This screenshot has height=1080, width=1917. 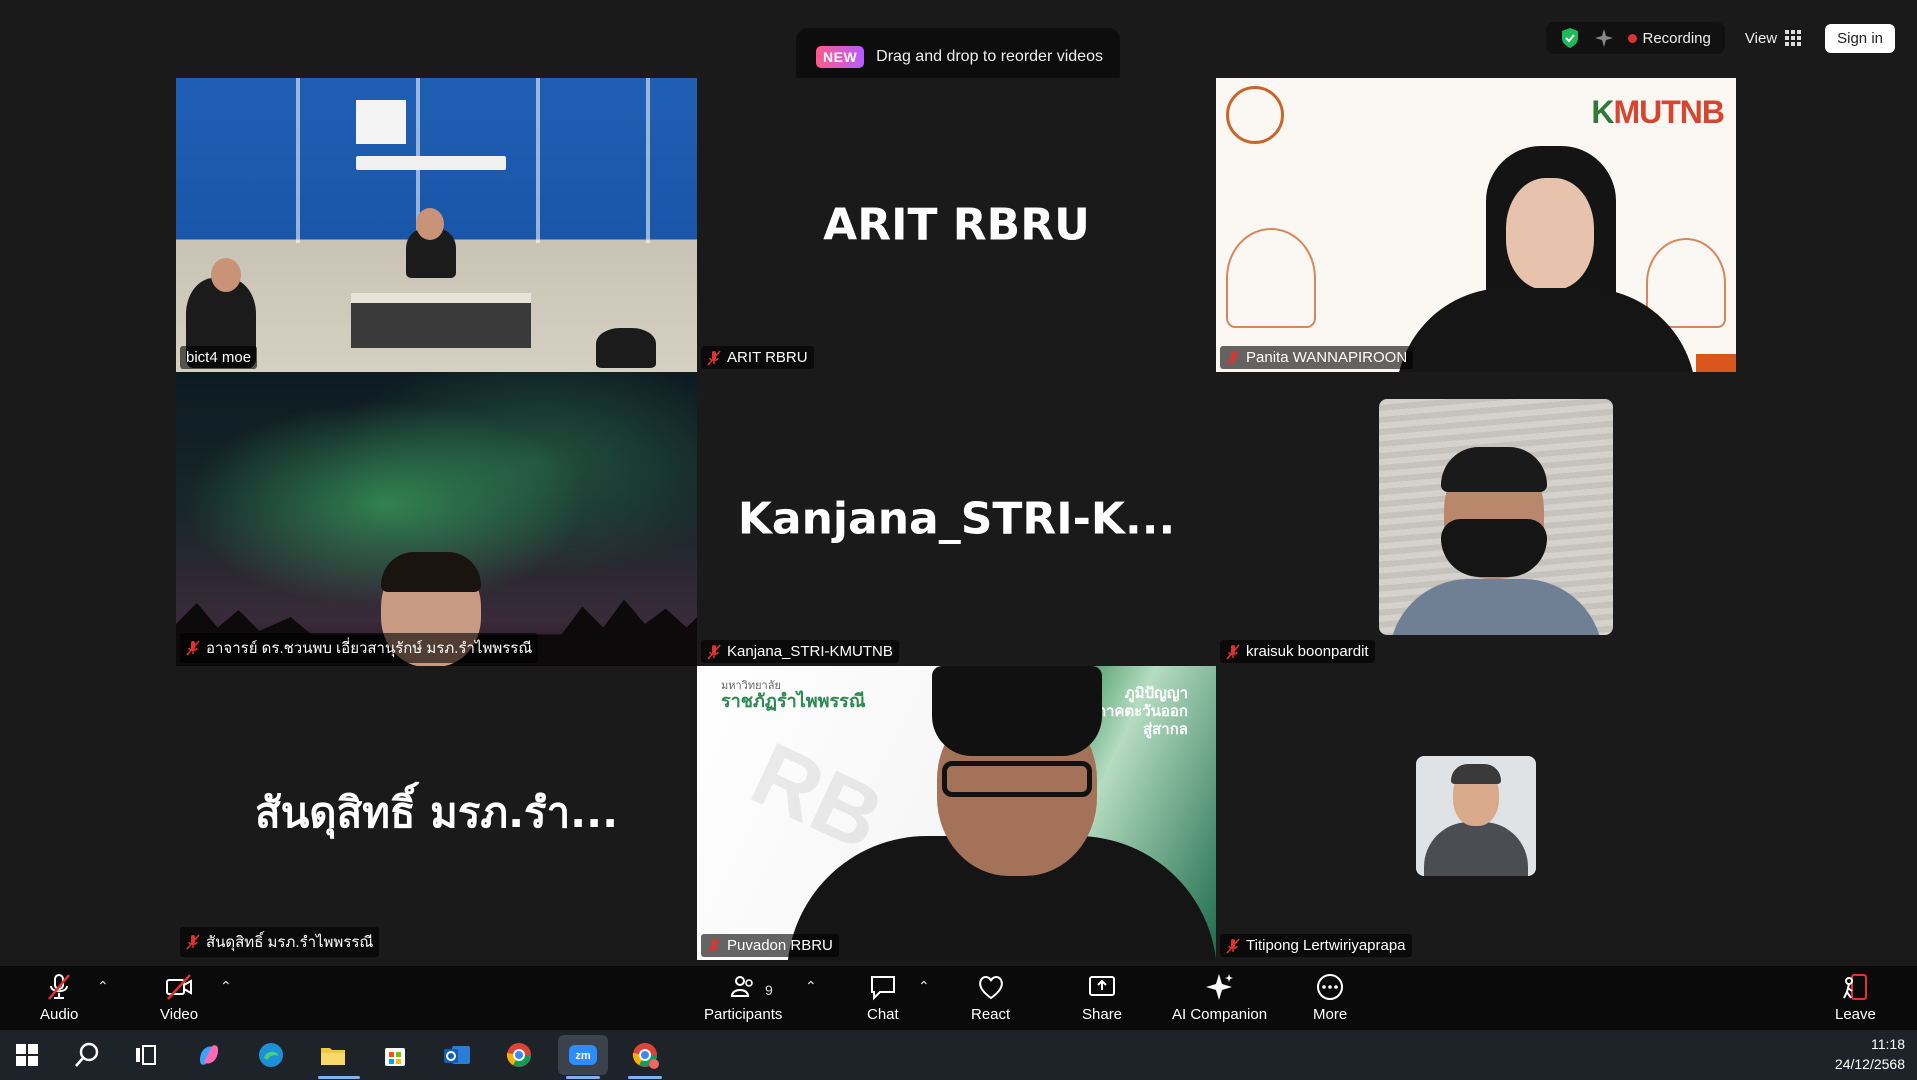 I want to click on file-explorer-icon, so click(x=333, y=1055).